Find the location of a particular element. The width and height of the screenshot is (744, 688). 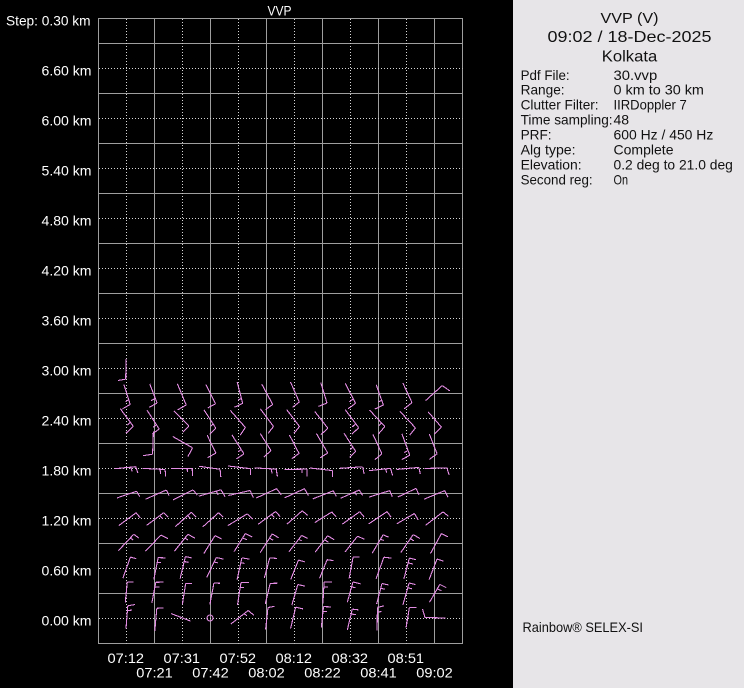

svg-text: 48 is located at coordinates (622, 120).